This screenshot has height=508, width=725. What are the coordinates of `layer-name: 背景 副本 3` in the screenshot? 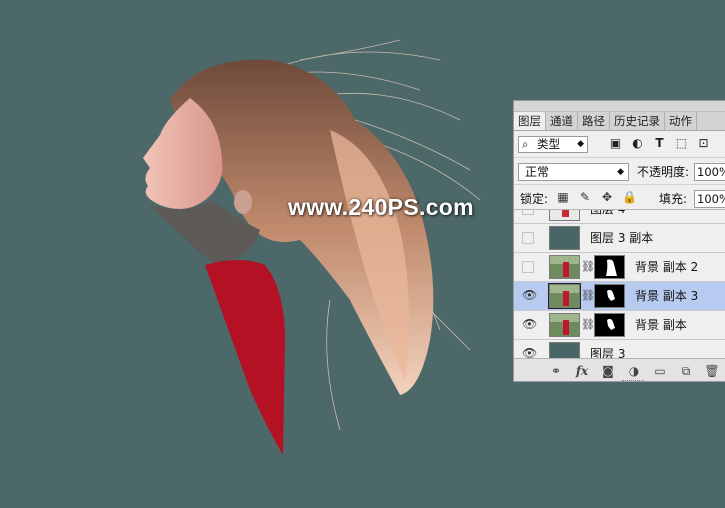 It's located at (666, 296).